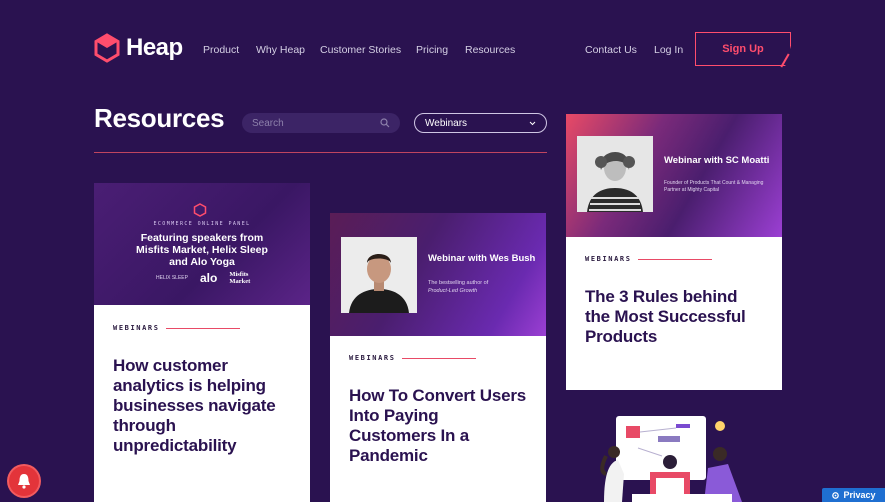 The width and height of the screenshot is (885, 502). Describe the element at coordinates (482, 258) in the screenshot. I see `banner-heading: Webinar with Wes Bush` at that location.